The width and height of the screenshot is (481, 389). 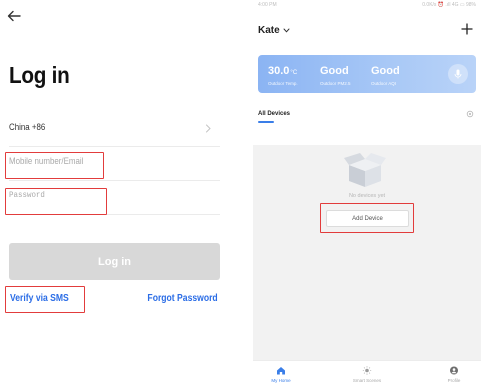 What do you see at coordinates (283, 83) in the screenshot?
I see `weather-temp-label: Outdoor Temp.` at bounding box center [283, 83].